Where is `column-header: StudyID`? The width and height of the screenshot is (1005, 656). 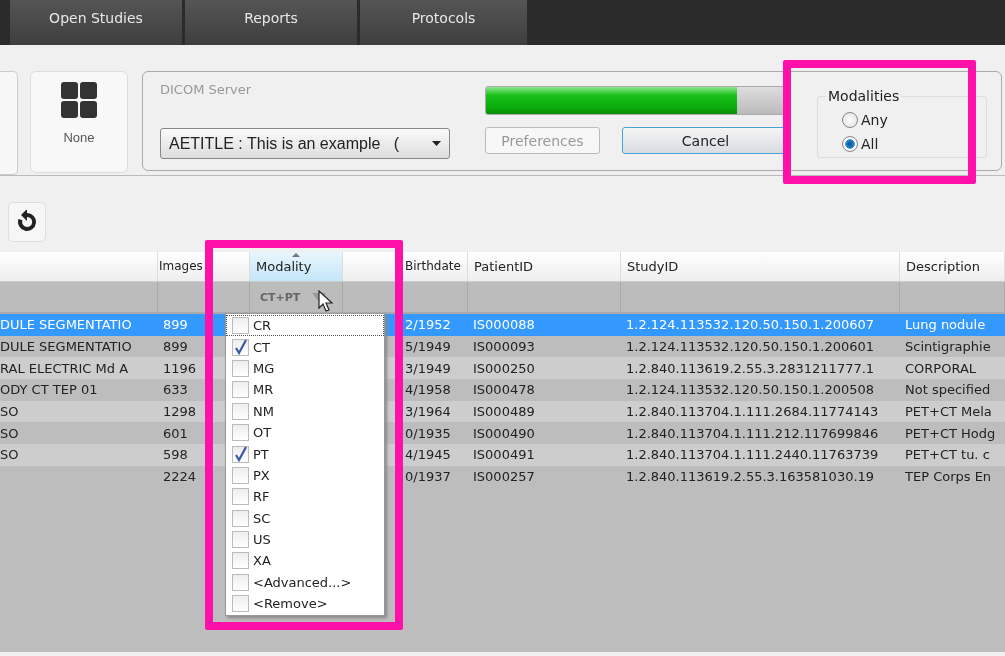
column-header: StudyID is located at coordinates (760, 266).